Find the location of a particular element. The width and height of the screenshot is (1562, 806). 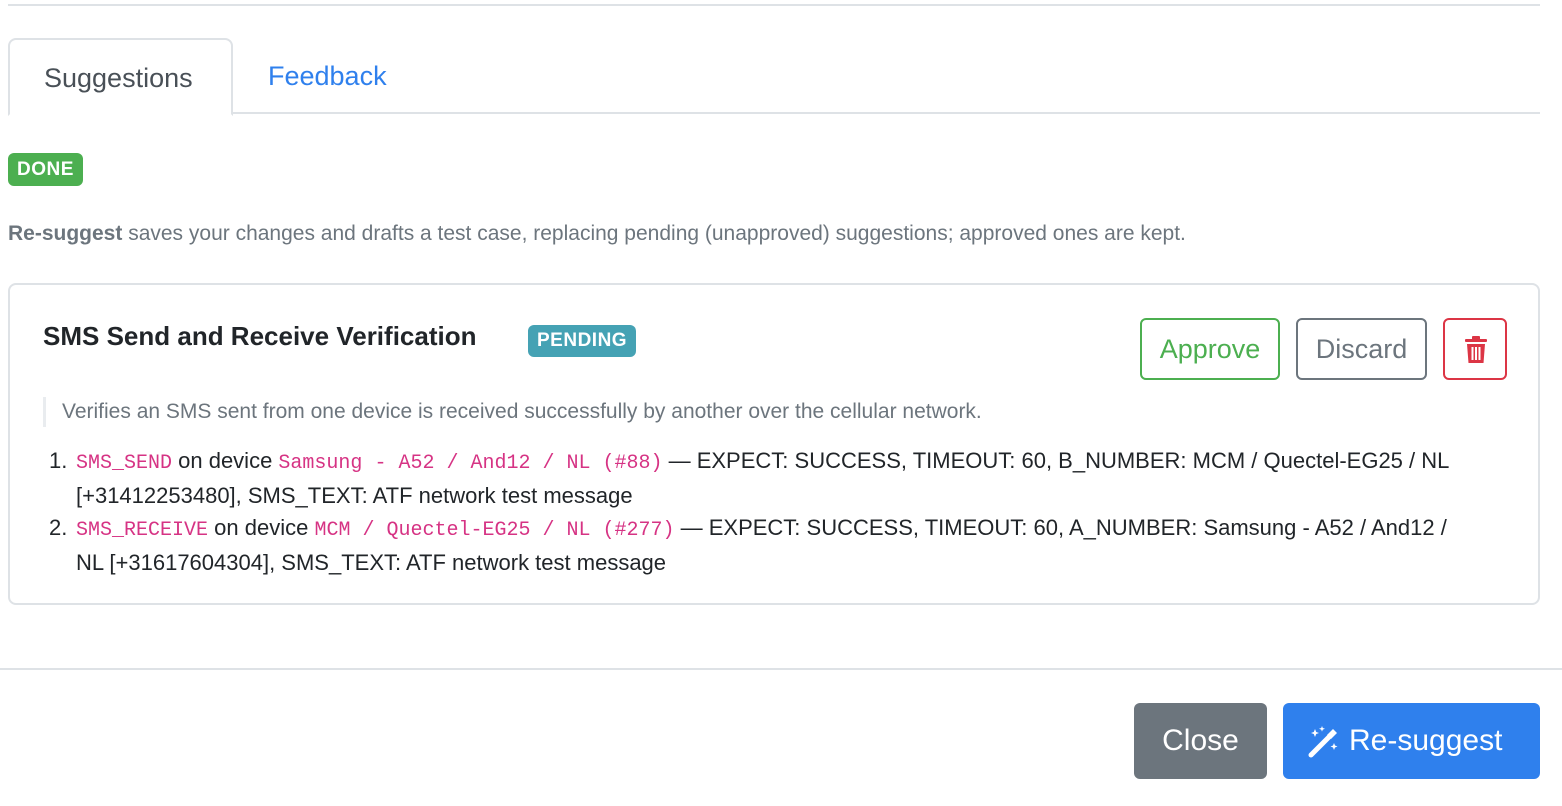

tab-suggestions: Suggestions is located at coordinates (120, 77).